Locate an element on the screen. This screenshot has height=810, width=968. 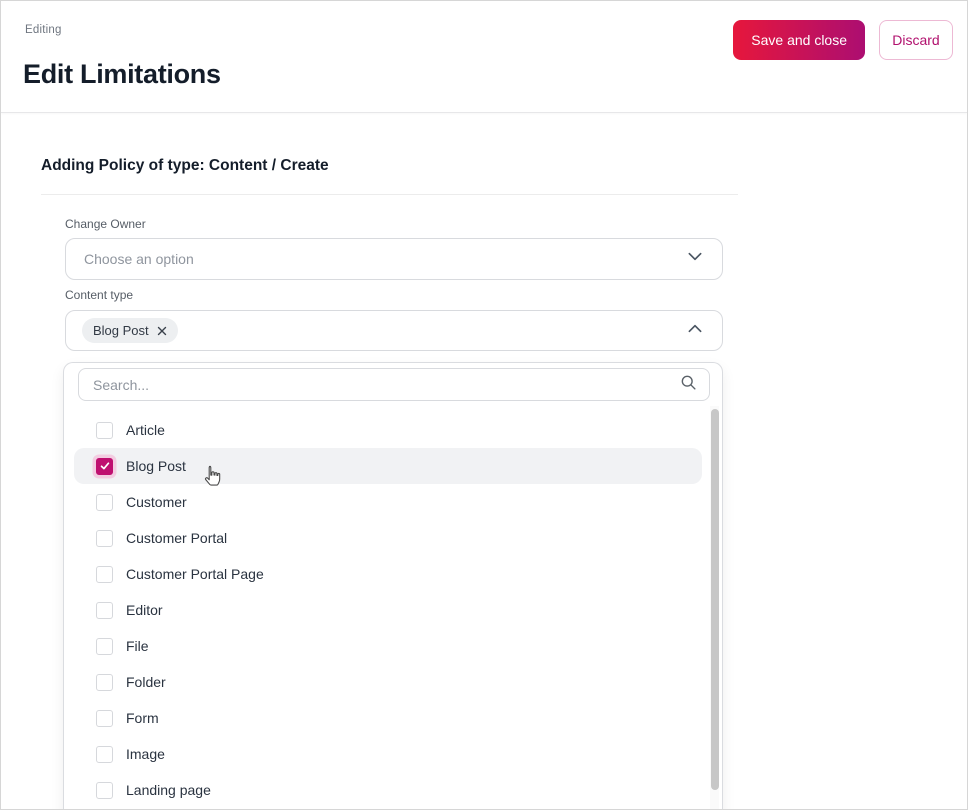
content-type-label: Content type is located at coordinates (99, 295).